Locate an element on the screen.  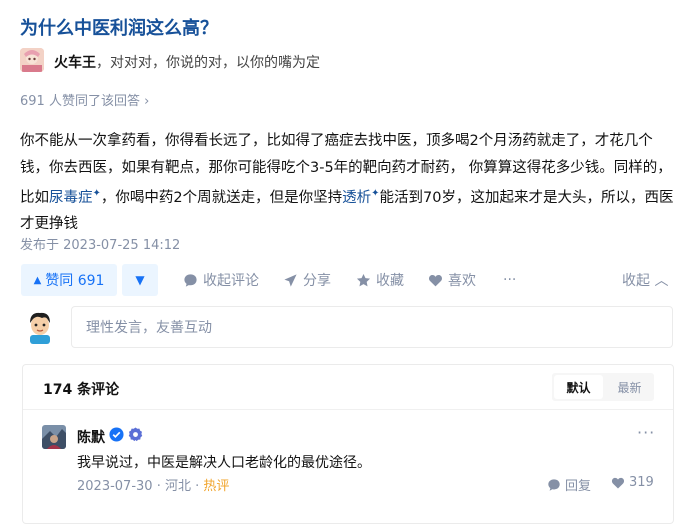
comments-header: 174 条评论 默认 最新 is located at coordinates (348, 387).